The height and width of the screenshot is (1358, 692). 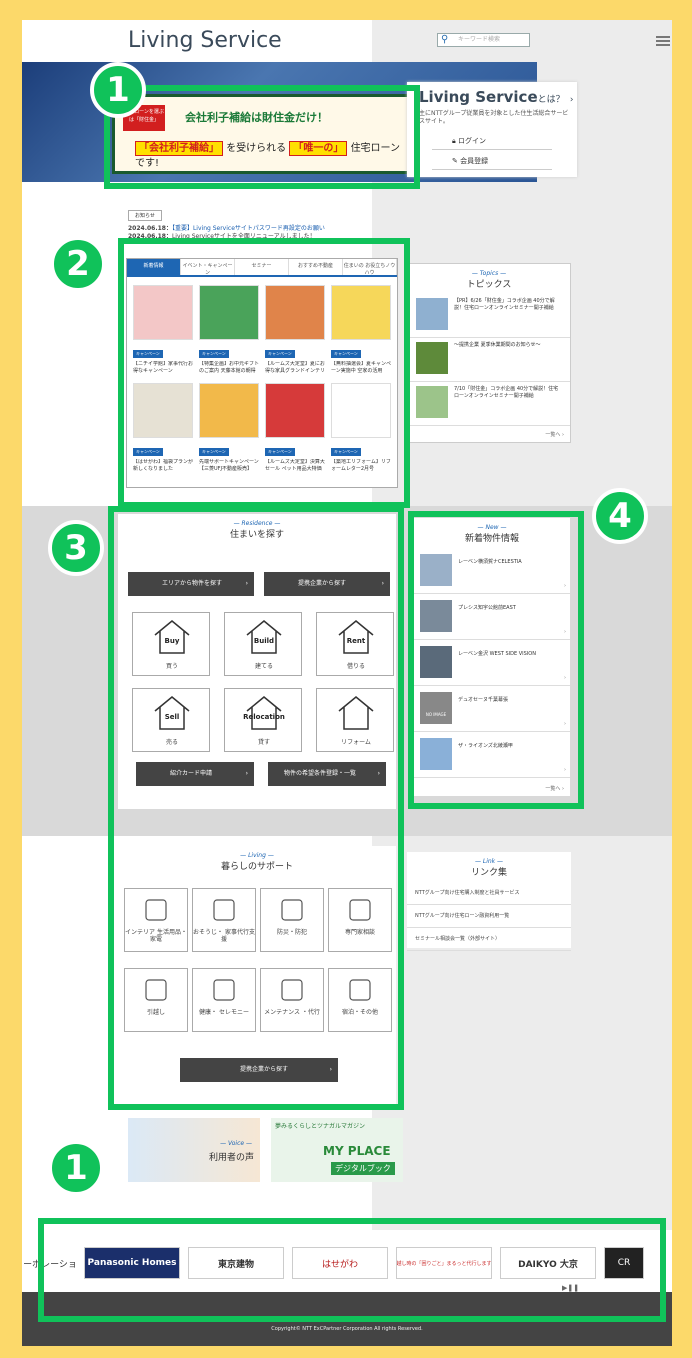 I want to click on link-item: NTTグループ向け住宅ローン融資利用一覧, so click(x=489, y=916).